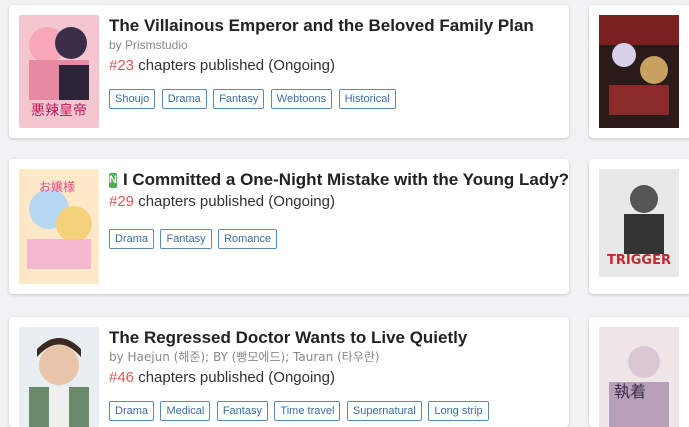 The width and height of the screenshot is (689, 427). What do you see at coordinates (639, 260) in the screenshot?
I see `svg-text: TRIGGER` at bounding box center [639, 260].